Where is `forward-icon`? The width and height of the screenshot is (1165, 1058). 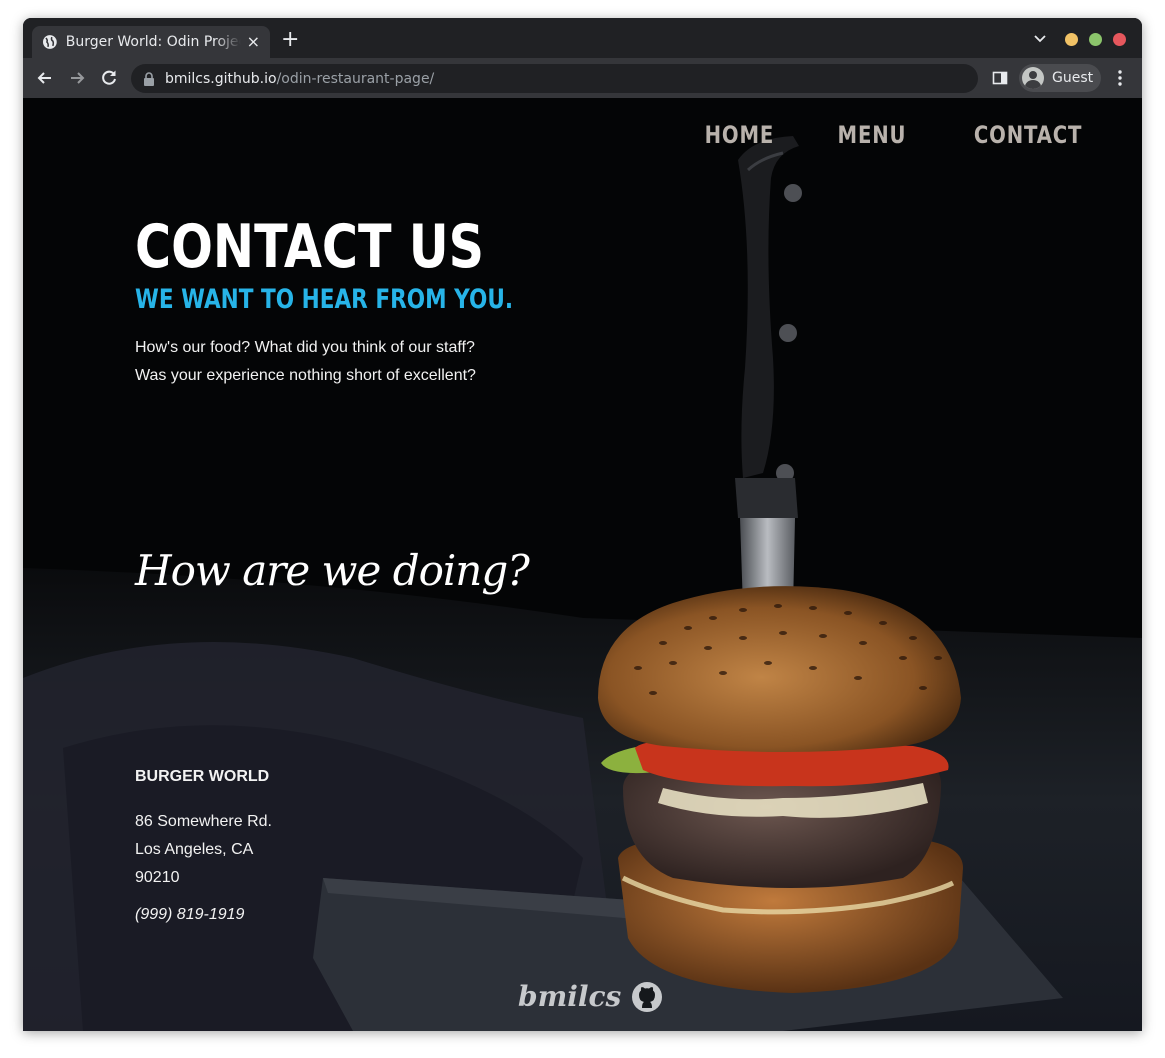 forward-icon is located at coordinates (77, 78).